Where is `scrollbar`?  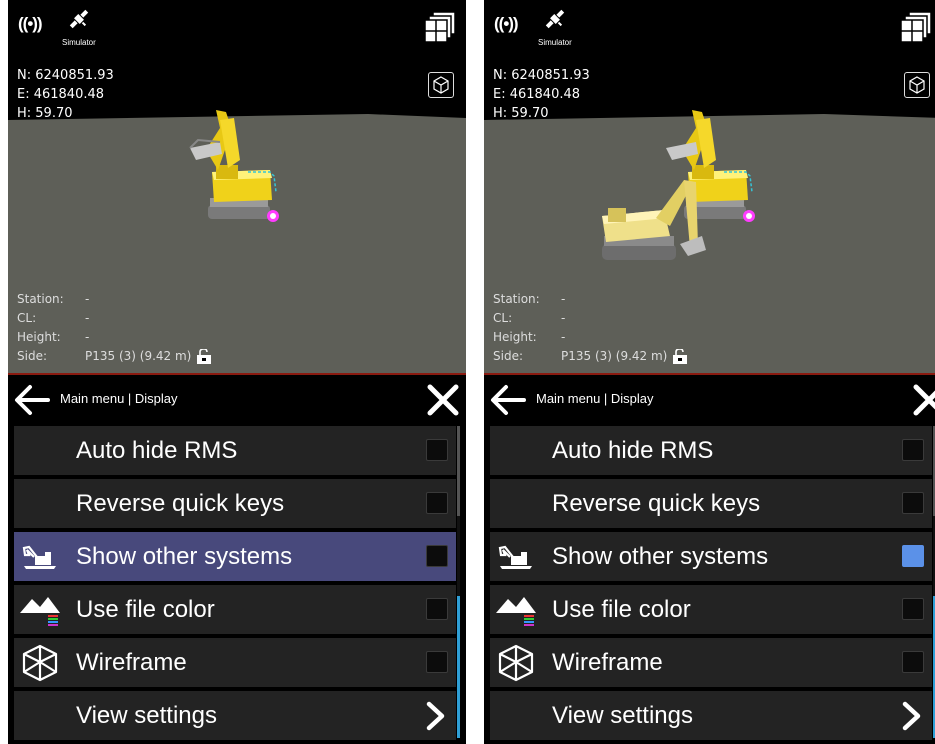 scrollbar is located at coordinates (458, 582).